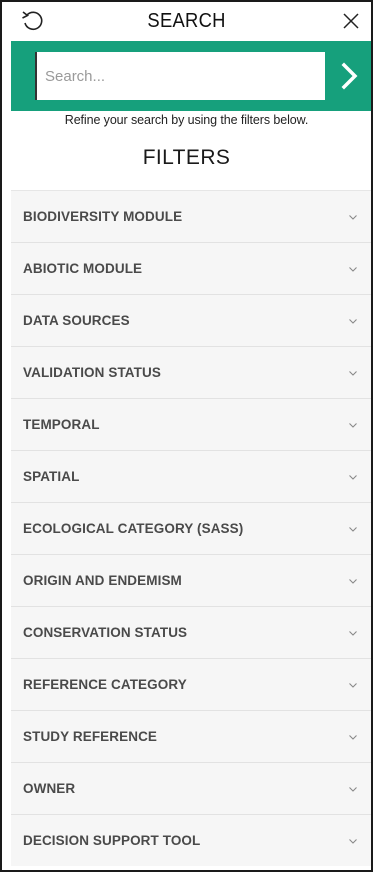 The height and width of the screenshot is (872, 373). What do you see at coordinates (351, 21) in the screenshot?
I see `close-icon` at bounding box center [351, 21].